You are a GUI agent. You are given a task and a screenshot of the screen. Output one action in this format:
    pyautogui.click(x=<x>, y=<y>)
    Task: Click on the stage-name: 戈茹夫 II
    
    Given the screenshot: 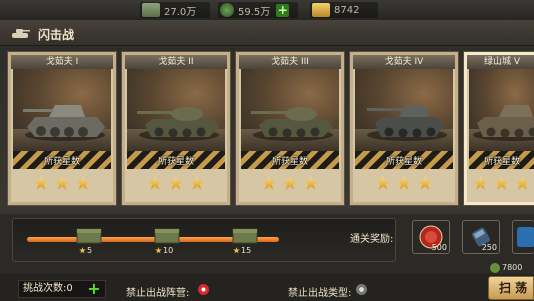 What is the action you would take?
    pyautogui.click(x=176, y=62)
    